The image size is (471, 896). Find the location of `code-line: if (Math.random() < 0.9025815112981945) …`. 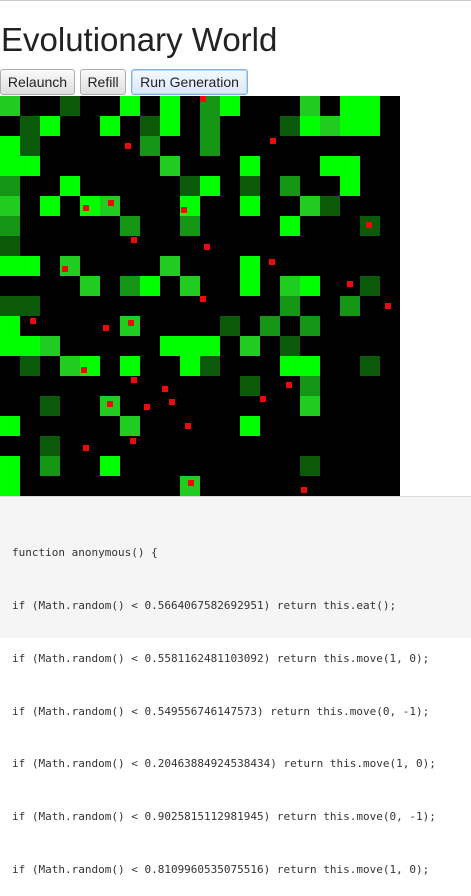

code-line: if (Math.random() < 0.9025815112981945) … is located at coordinates (224, 817).